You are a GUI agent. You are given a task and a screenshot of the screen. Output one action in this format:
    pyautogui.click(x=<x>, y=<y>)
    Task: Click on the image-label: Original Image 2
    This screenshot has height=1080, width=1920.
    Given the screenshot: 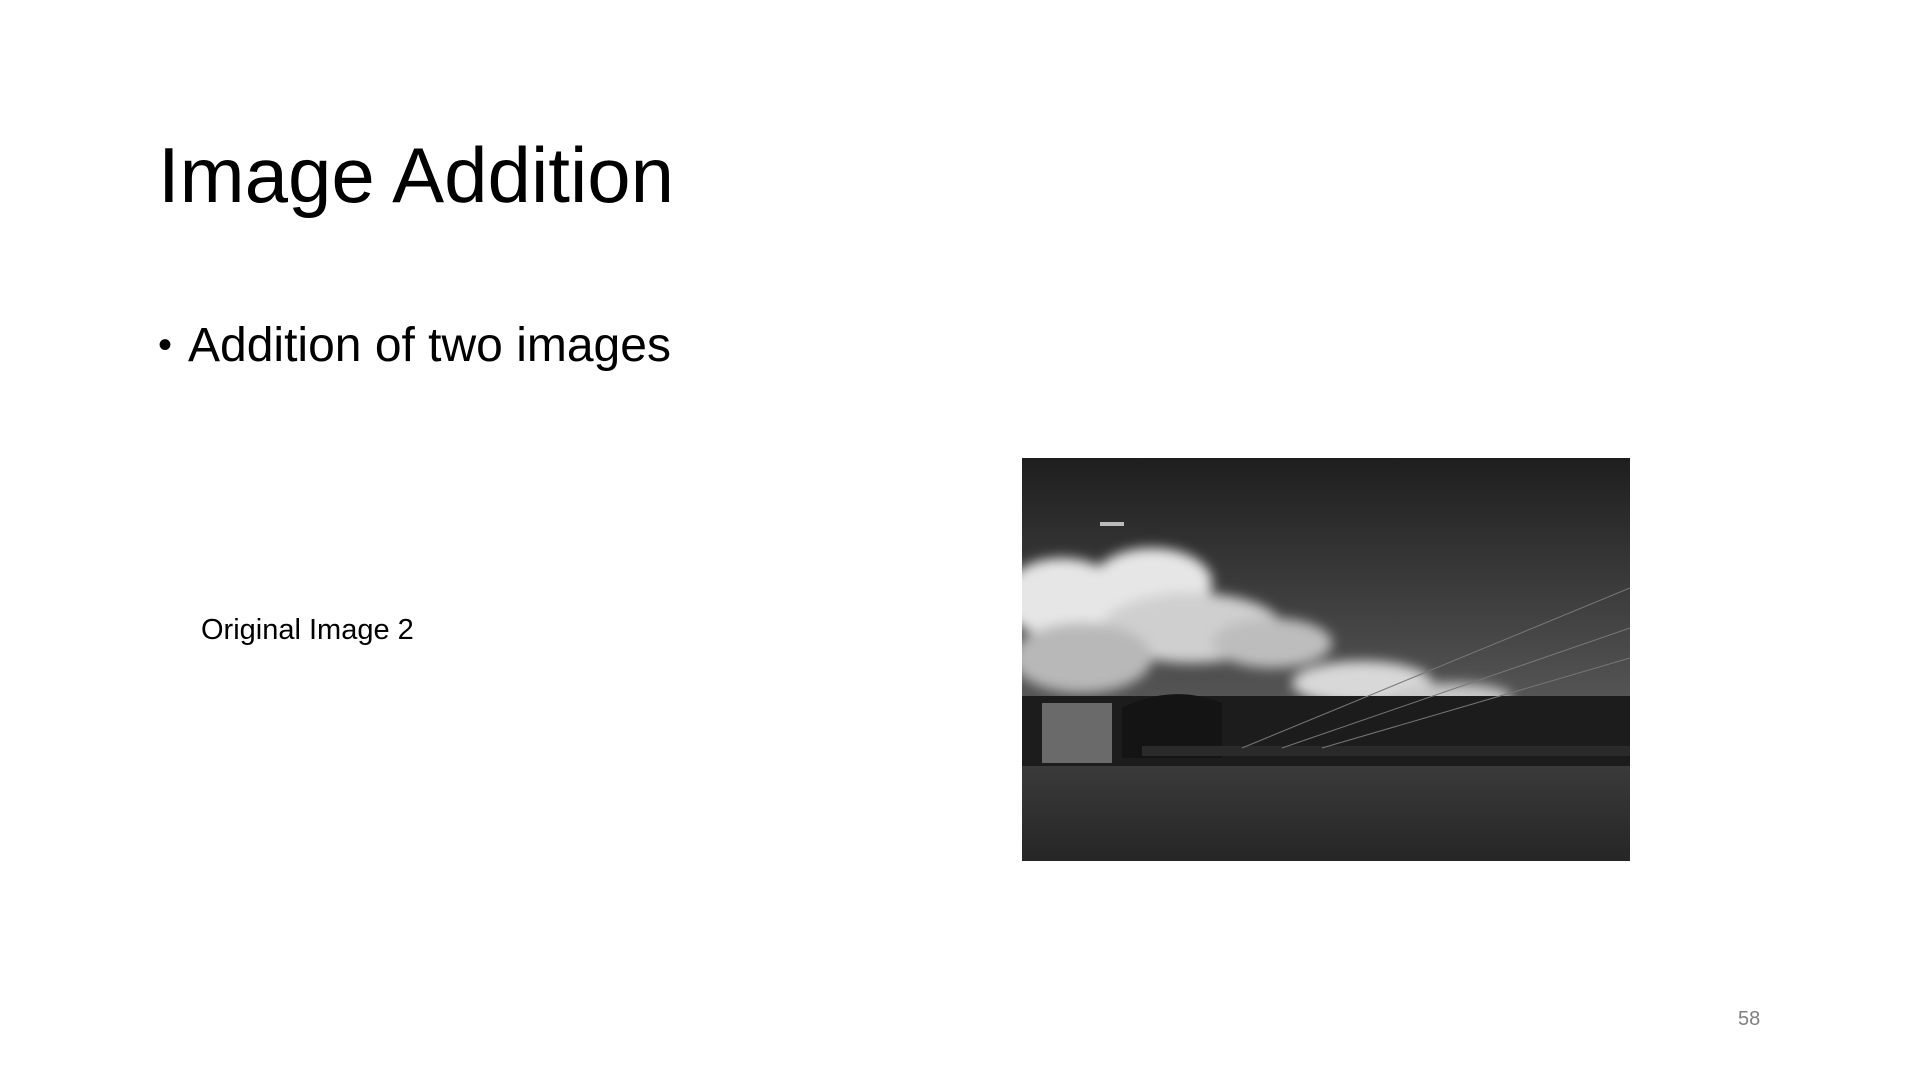 What is the action you would take?
    pyautogui.click(x=307, y=630)
    